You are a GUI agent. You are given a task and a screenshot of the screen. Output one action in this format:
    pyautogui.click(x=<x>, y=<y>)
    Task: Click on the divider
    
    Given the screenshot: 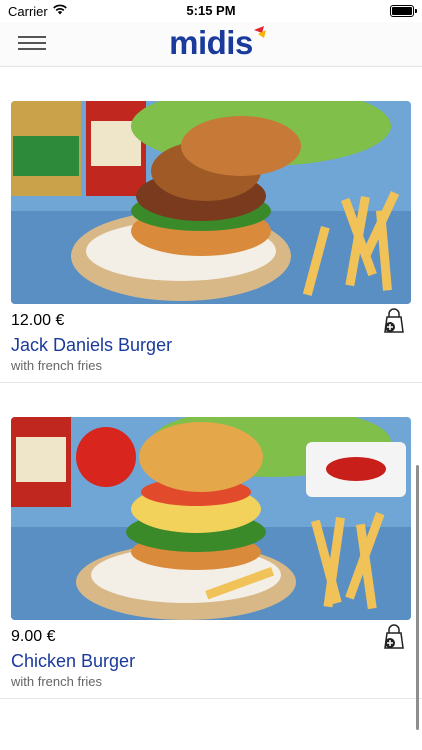 What is the action you would take?
    pyautogui.click(x=211, y=698)
    